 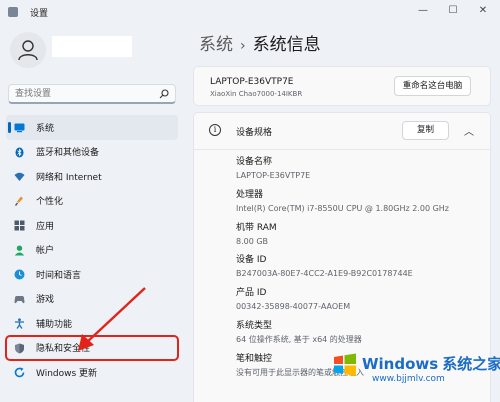 What do you see at coordinates (67, 373) in the screenshot?
I see `sidebar-item-label: Windows 更新` at bounding box center [67, 373].